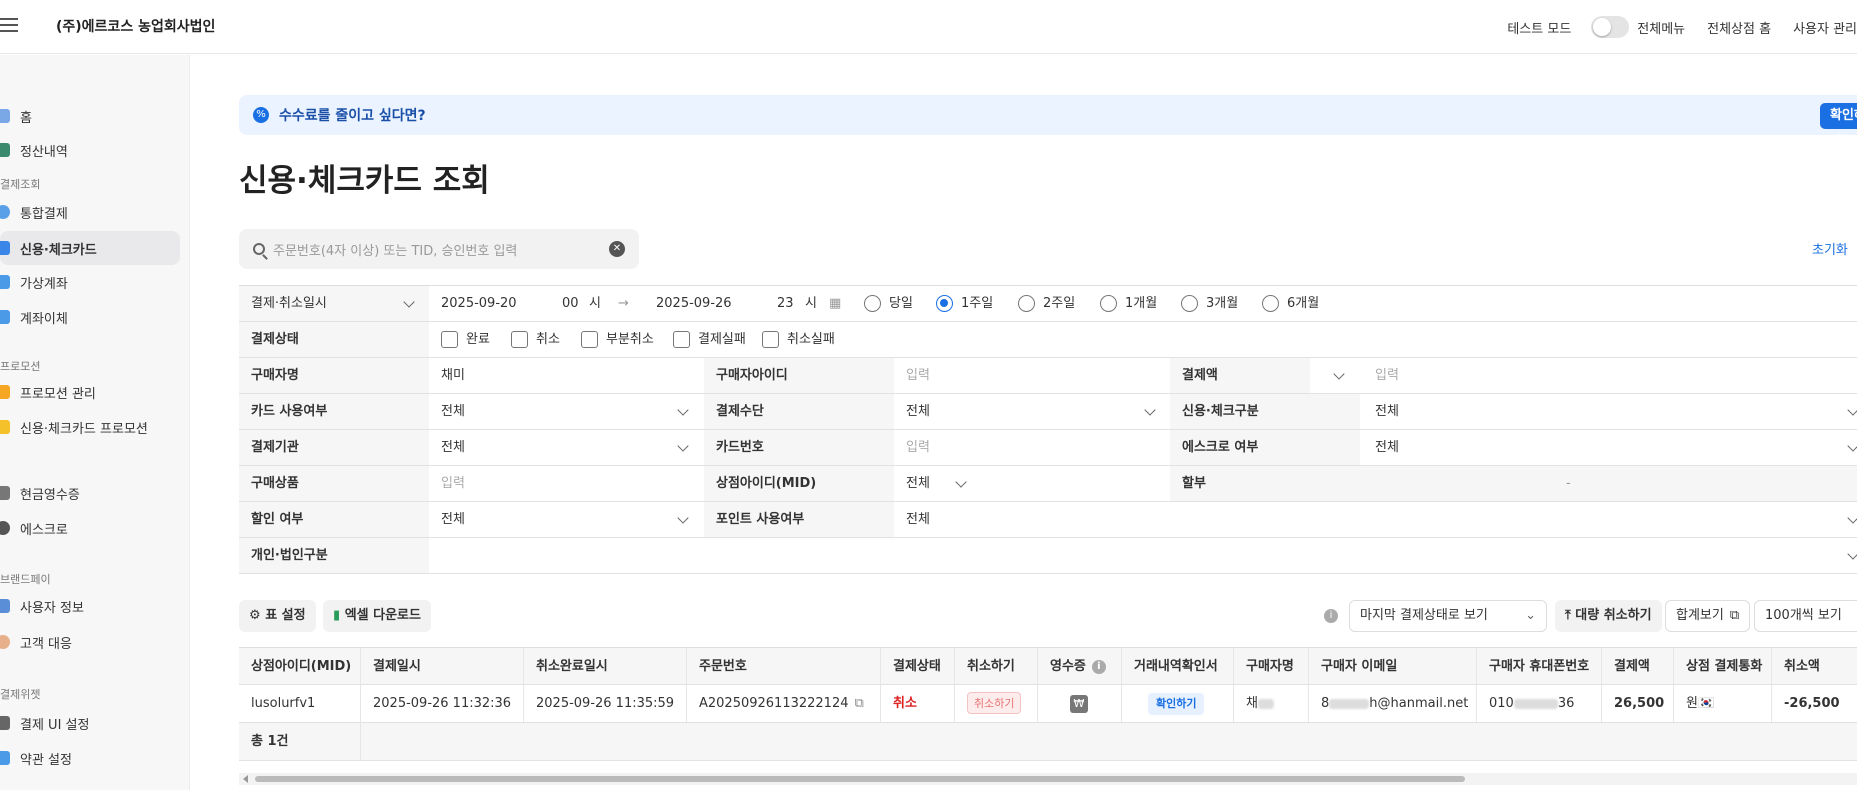  What do you see at coordinates (994, 703) in the screenshot?
I see `cancel-button: 취소하기` at bounding box center [994, 703].